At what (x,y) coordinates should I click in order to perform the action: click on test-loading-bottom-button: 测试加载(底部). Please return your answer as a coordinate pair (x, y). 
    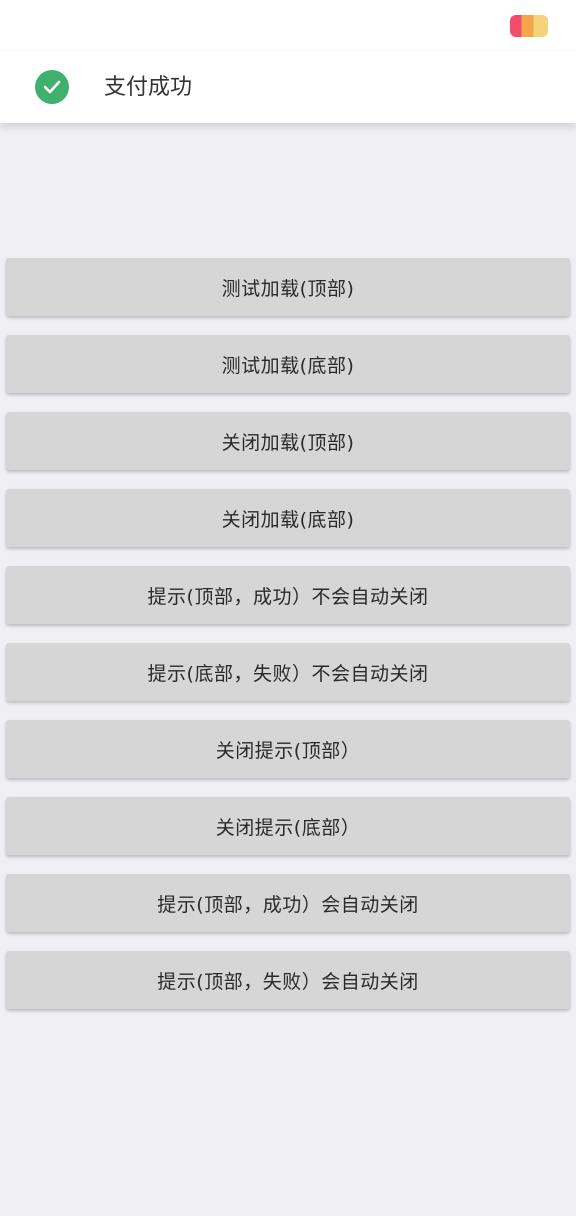
    Looking at the image, I should click on (288, 364).